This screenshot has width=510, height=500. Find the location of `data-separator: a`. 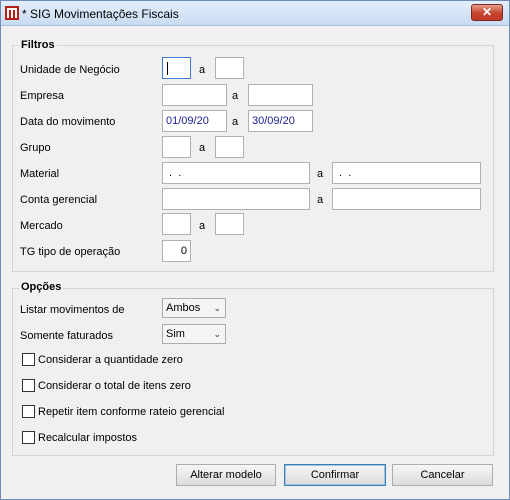

data-separator: a is located at coordinates (235, 122).